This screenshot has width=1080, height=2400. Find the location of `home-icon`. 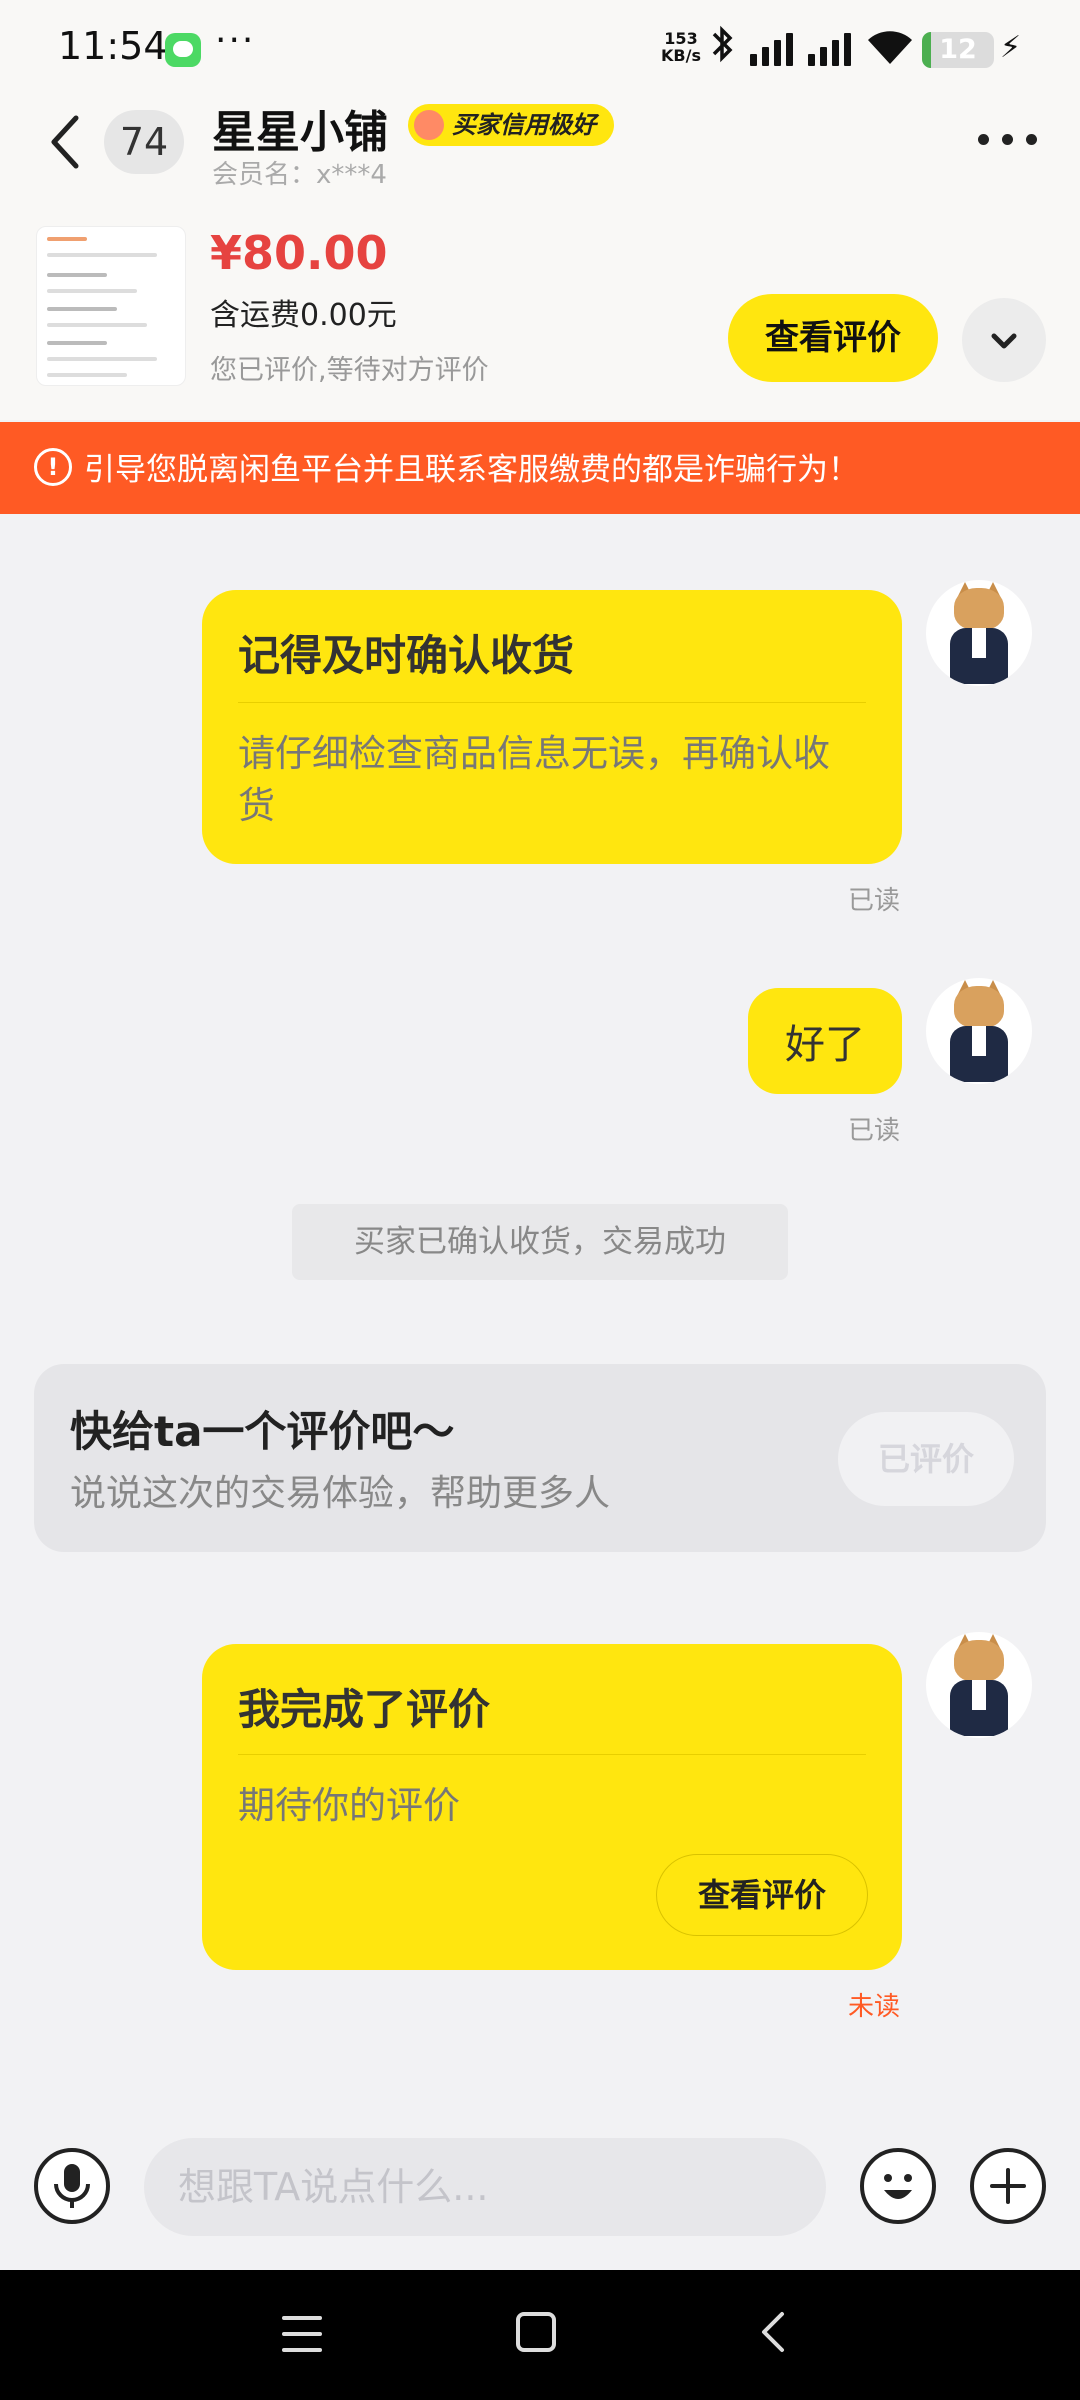

home-icon is located at coordinates (536, 2332).